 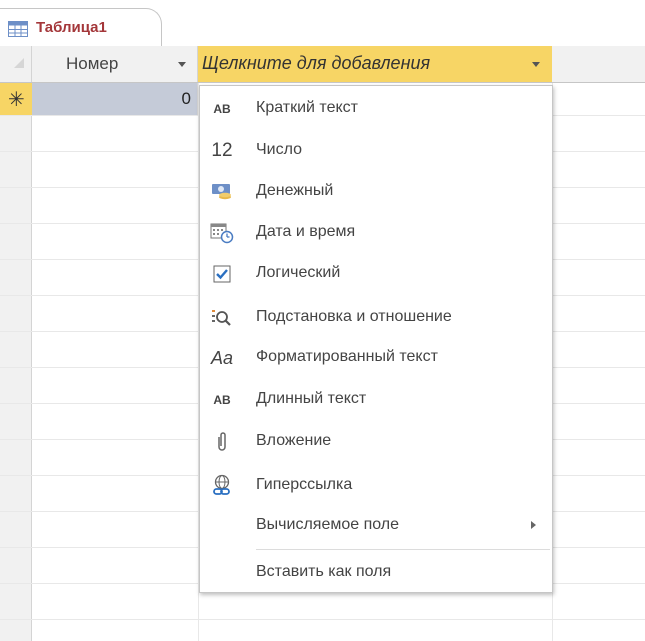 What do you see at coordinates (403, 549) in the screenshot?
I see `menu-separator` at bounding box center [403, 549].